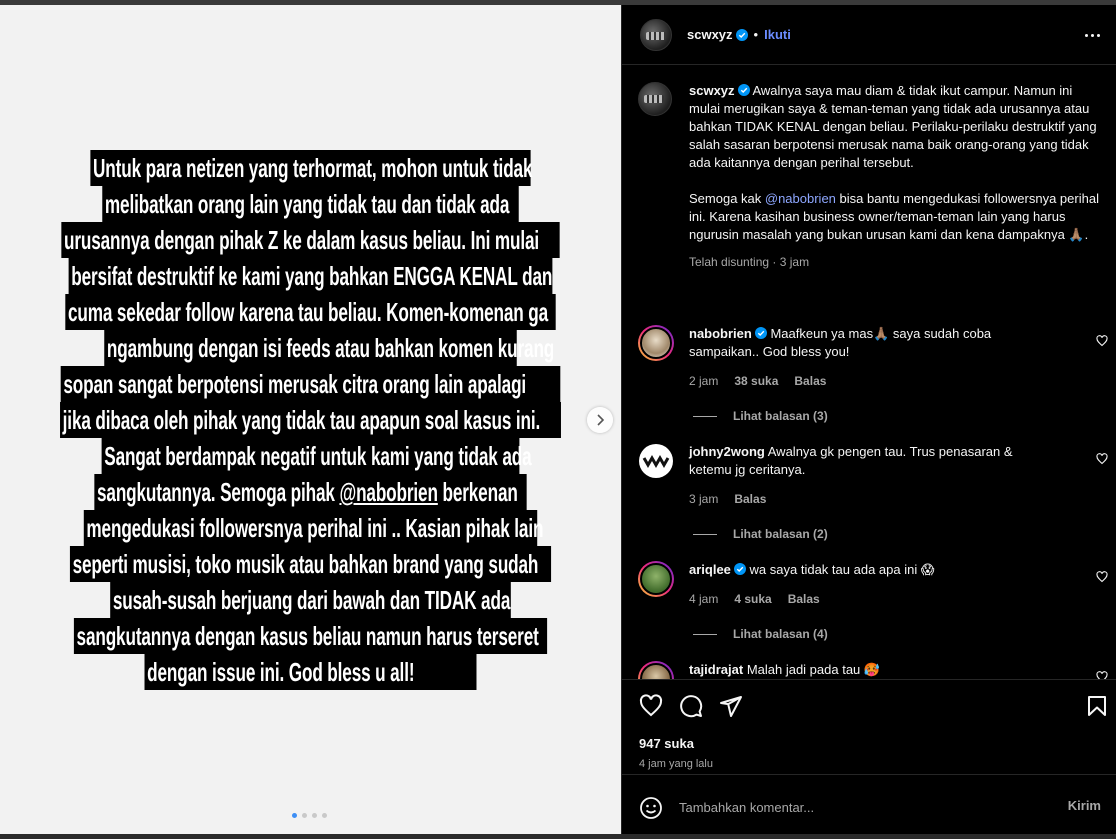 The image size is (1116, 839). I want to click on comment-likes: 4 suka, so click(752, 599).